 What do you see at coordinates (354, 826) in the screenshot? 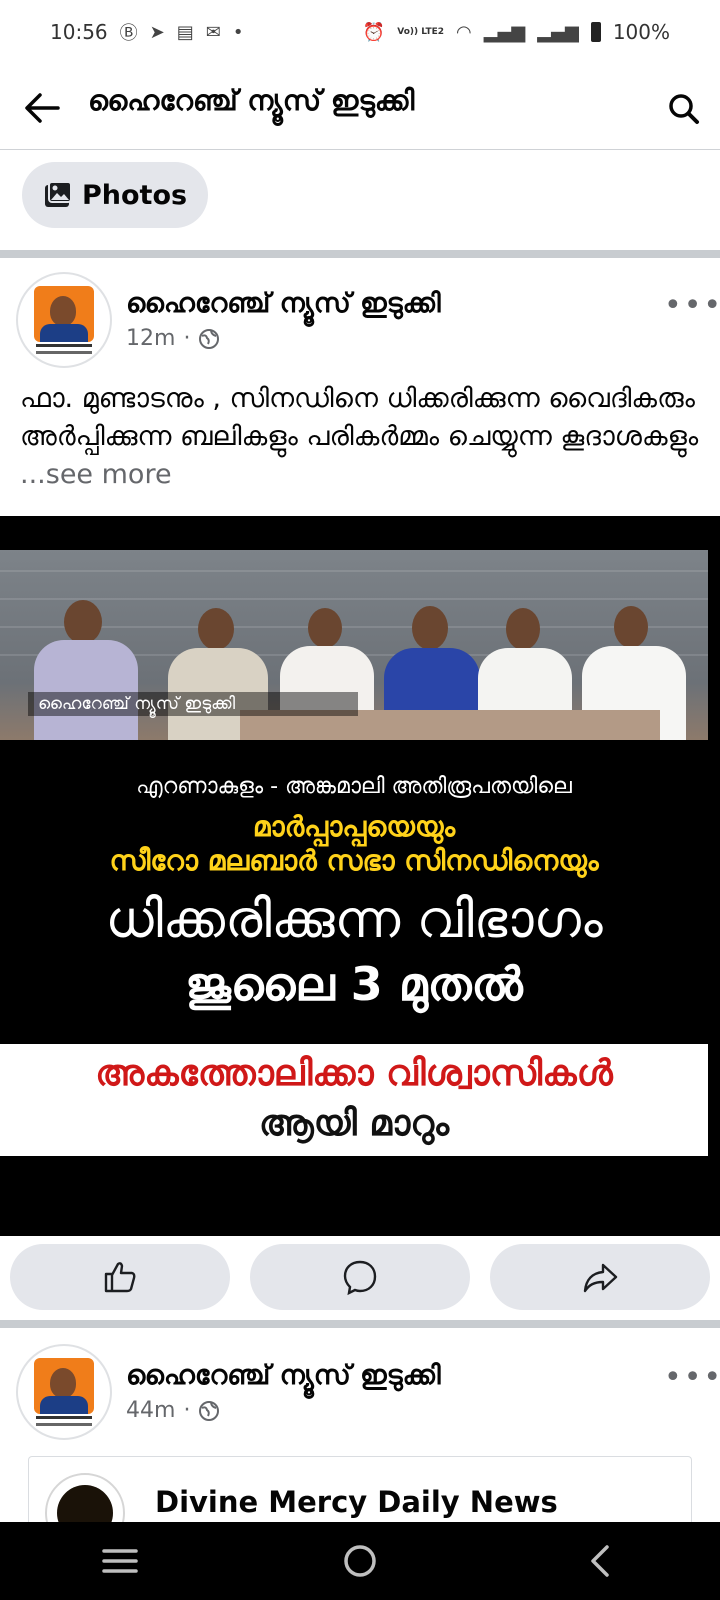
I see `image-line-2: മാർപ്പാപ്പയെയും` at bounding box center [354, 826].